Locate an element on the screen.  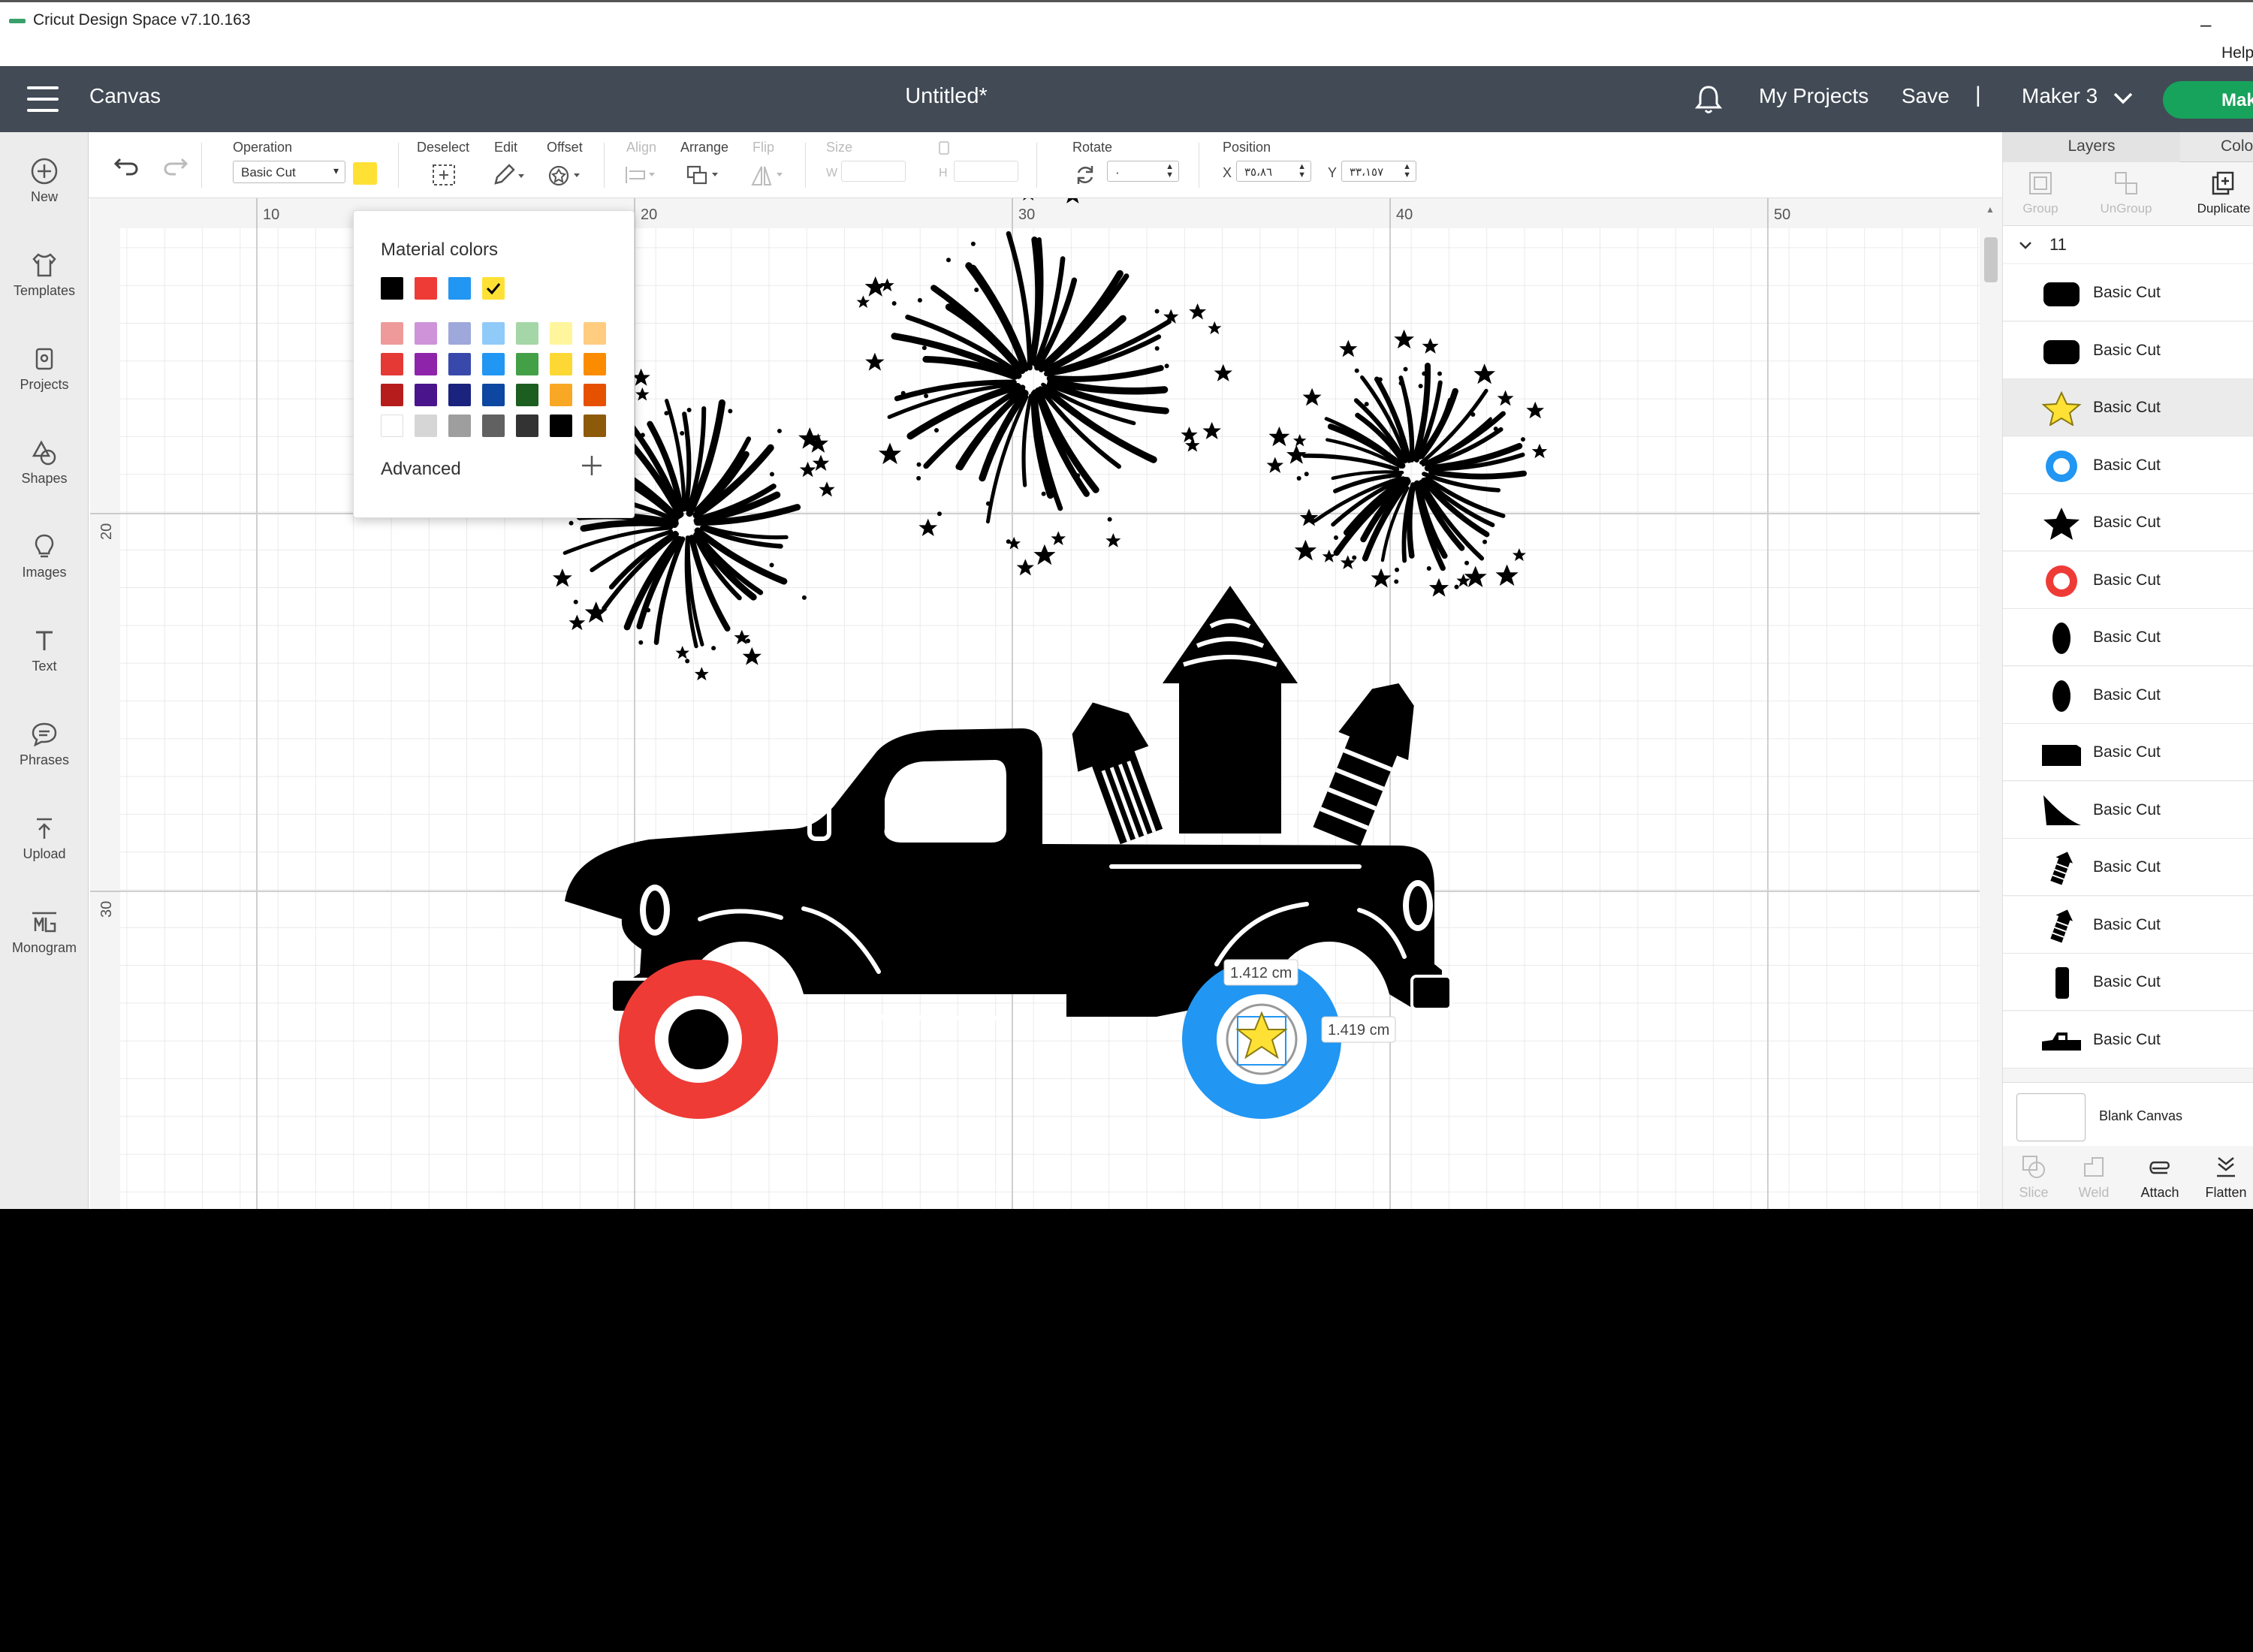
help-link: Help is located at coordinates (2237, 53).